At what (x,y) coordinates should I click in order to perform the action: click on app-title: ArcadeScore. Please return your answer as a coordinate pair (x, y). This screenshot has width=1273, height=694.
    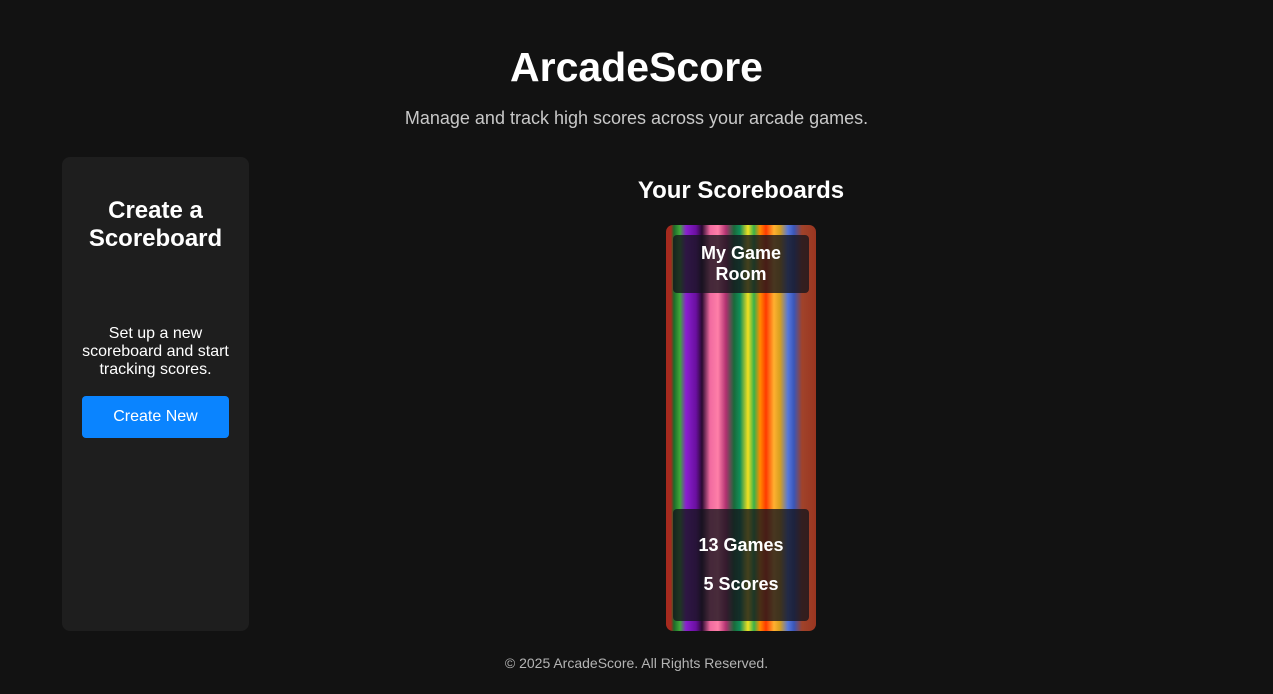
    Looking at the image, I should click on (636, 67).